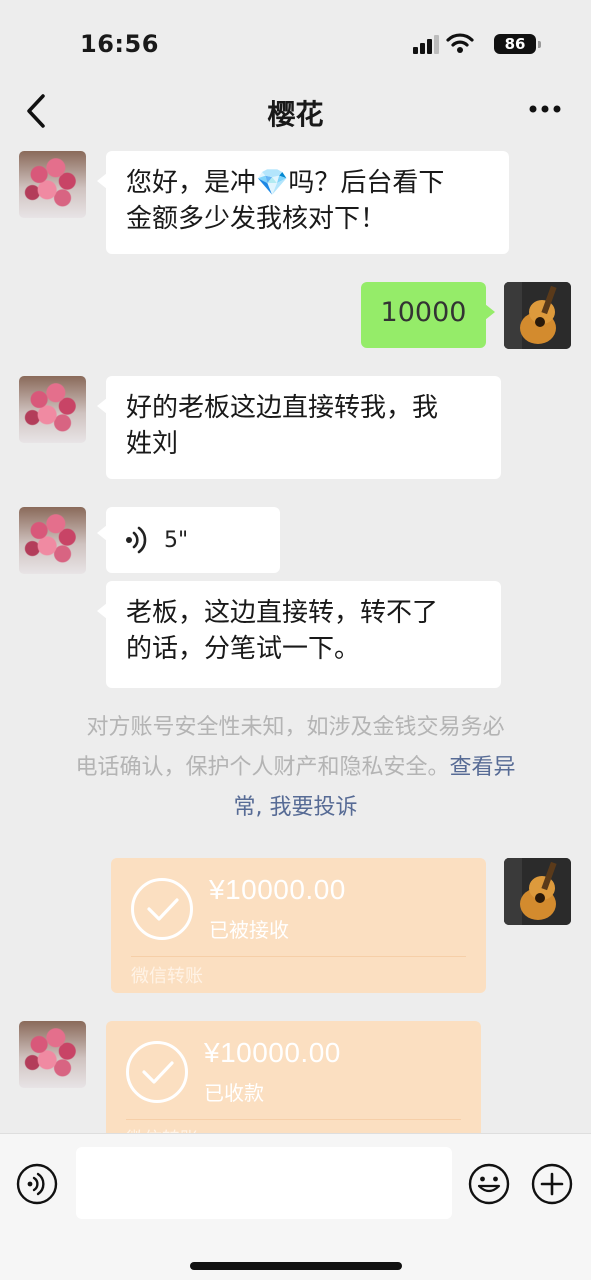 This screenshot has width=591, height=1280. What do you see at coordinates (426, 44) in the screenshot?
I see `signal-icon` at bounding box center [426, 44].